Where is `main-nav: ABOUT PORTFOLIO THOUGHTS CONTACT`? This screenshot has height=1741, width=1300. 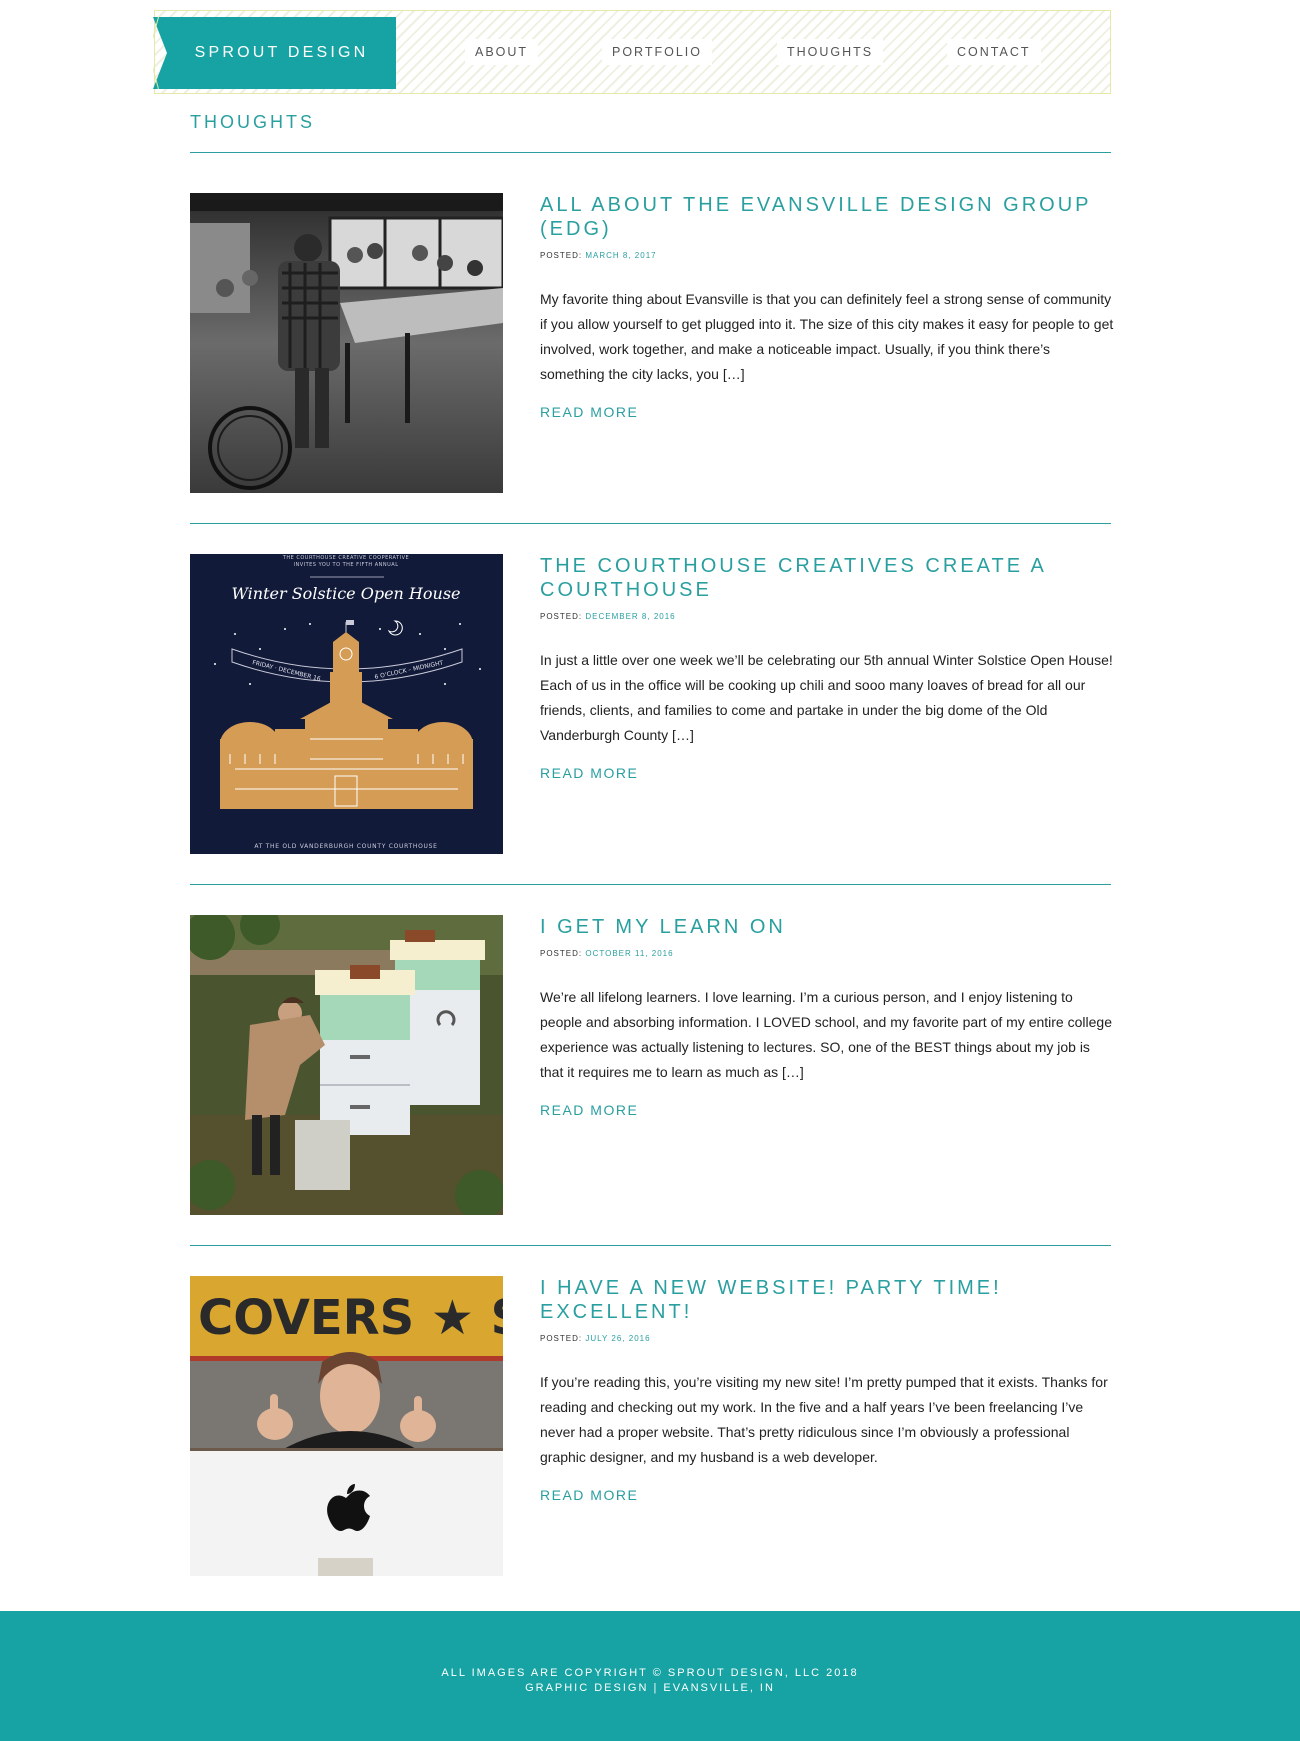 main-nav: ABOUT PORTFOLIO THOUGHTS CONTACT is located at coordinates (632, 52).